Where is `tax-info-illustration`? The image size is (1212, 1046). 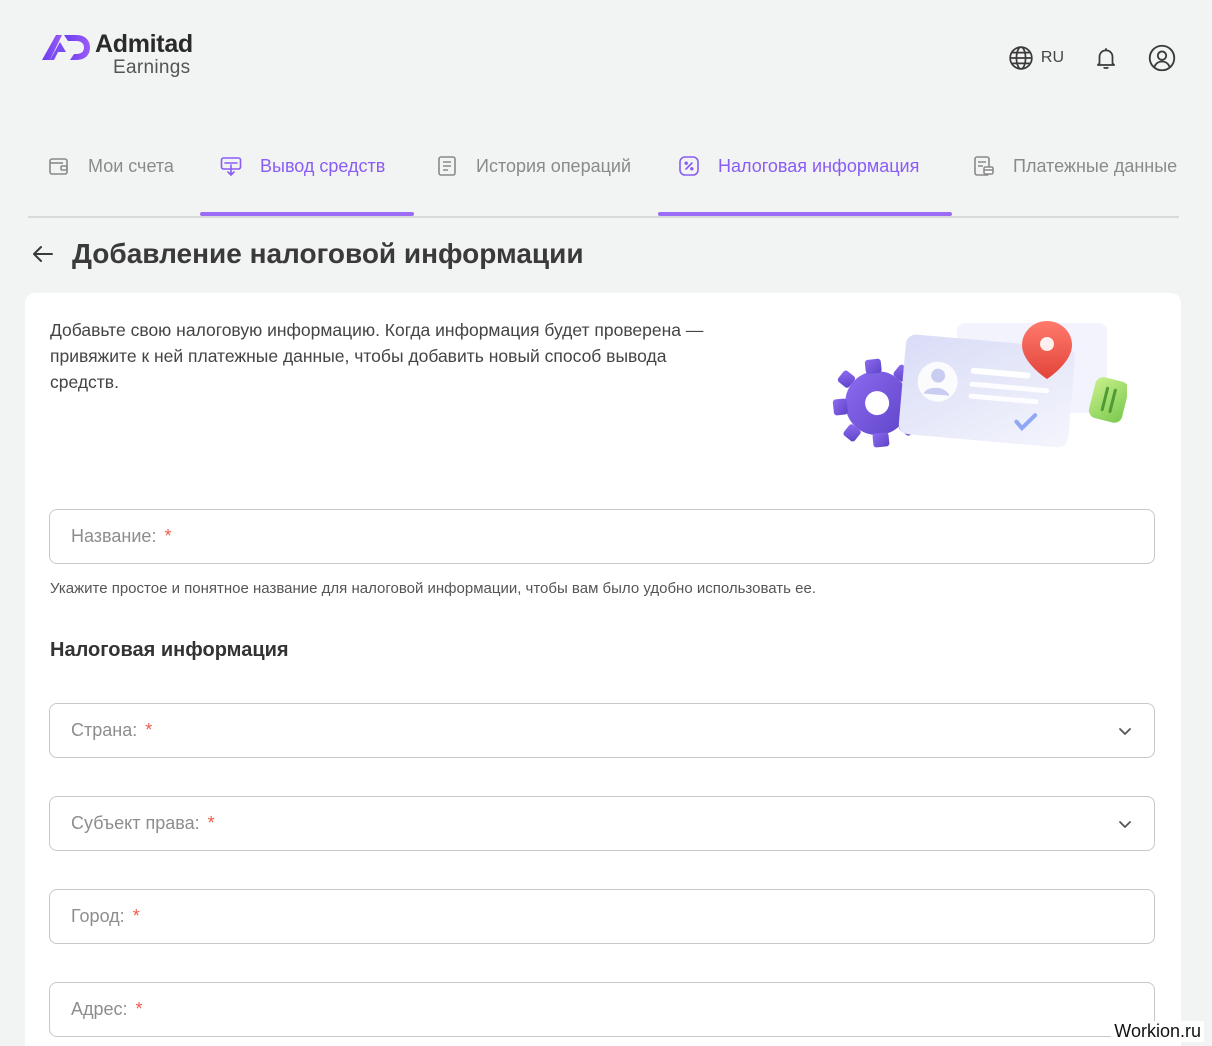
tax-info-illustration is located at coordinates (979, 384).